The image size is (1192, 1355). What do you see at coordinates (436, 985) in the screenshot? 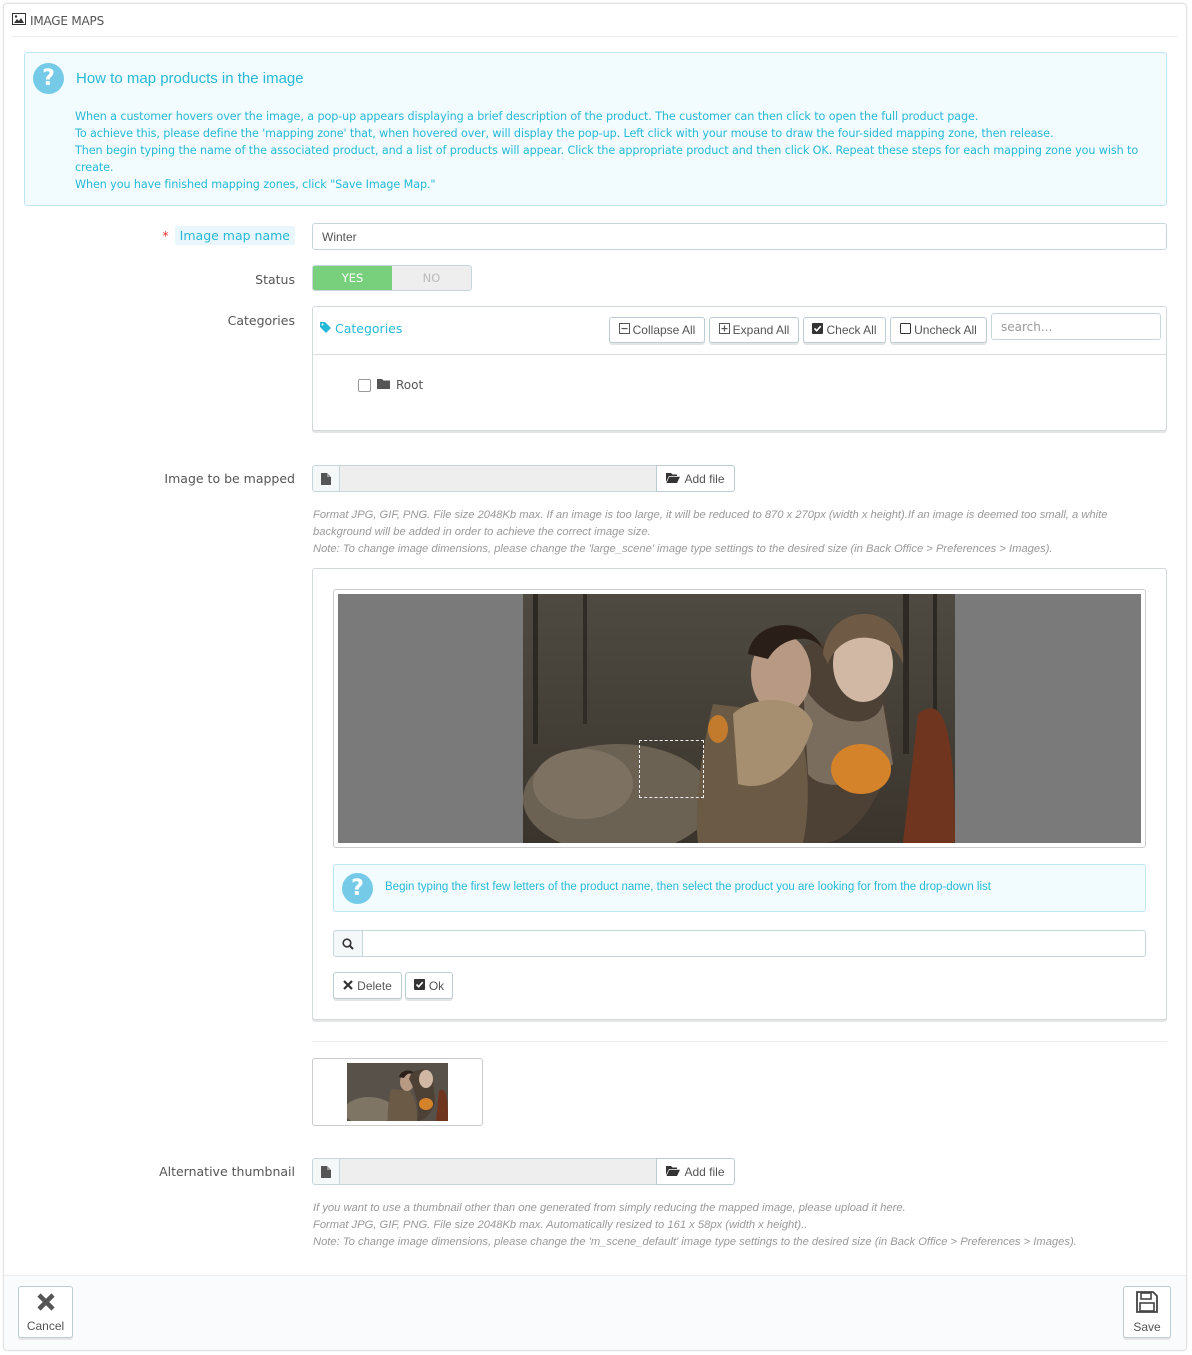
I see `ok-label: Ok` at bounding box center [436, 985].